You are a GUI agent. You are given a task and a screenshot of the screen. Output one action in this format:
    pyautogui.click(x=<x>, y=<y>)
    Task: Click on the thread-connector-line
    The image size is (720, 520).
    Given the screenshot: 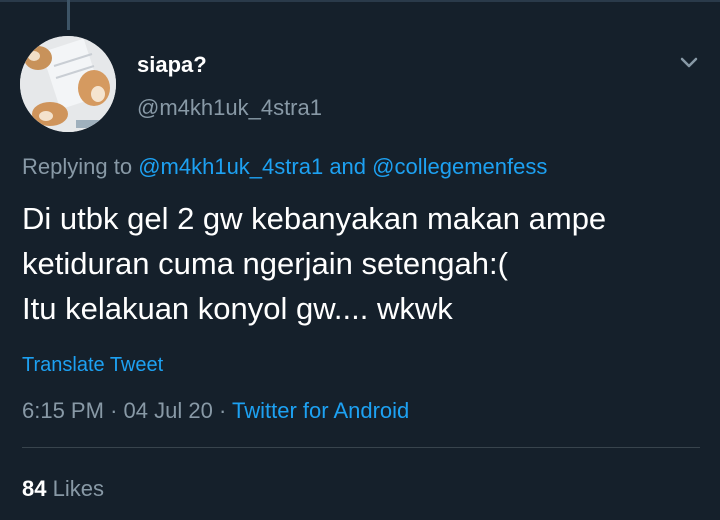 What is the action you would take?
    pyautogui.click(x=68, y=15)
    